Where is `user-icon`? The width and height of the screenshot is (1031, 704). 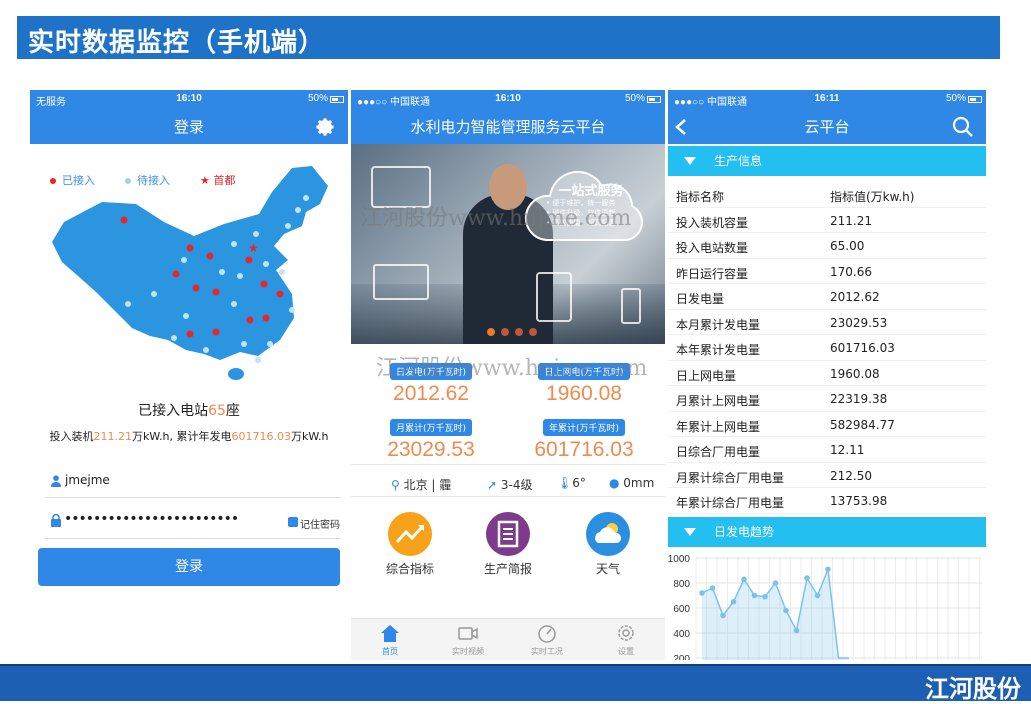
user-icon is located at coordinates (56, 481).